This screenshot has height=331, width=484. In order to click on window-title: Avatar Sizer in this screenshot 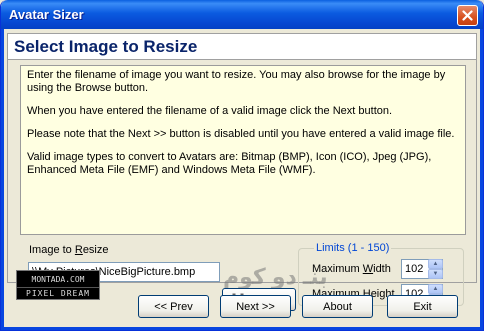, I will do `click(46, 14)`.